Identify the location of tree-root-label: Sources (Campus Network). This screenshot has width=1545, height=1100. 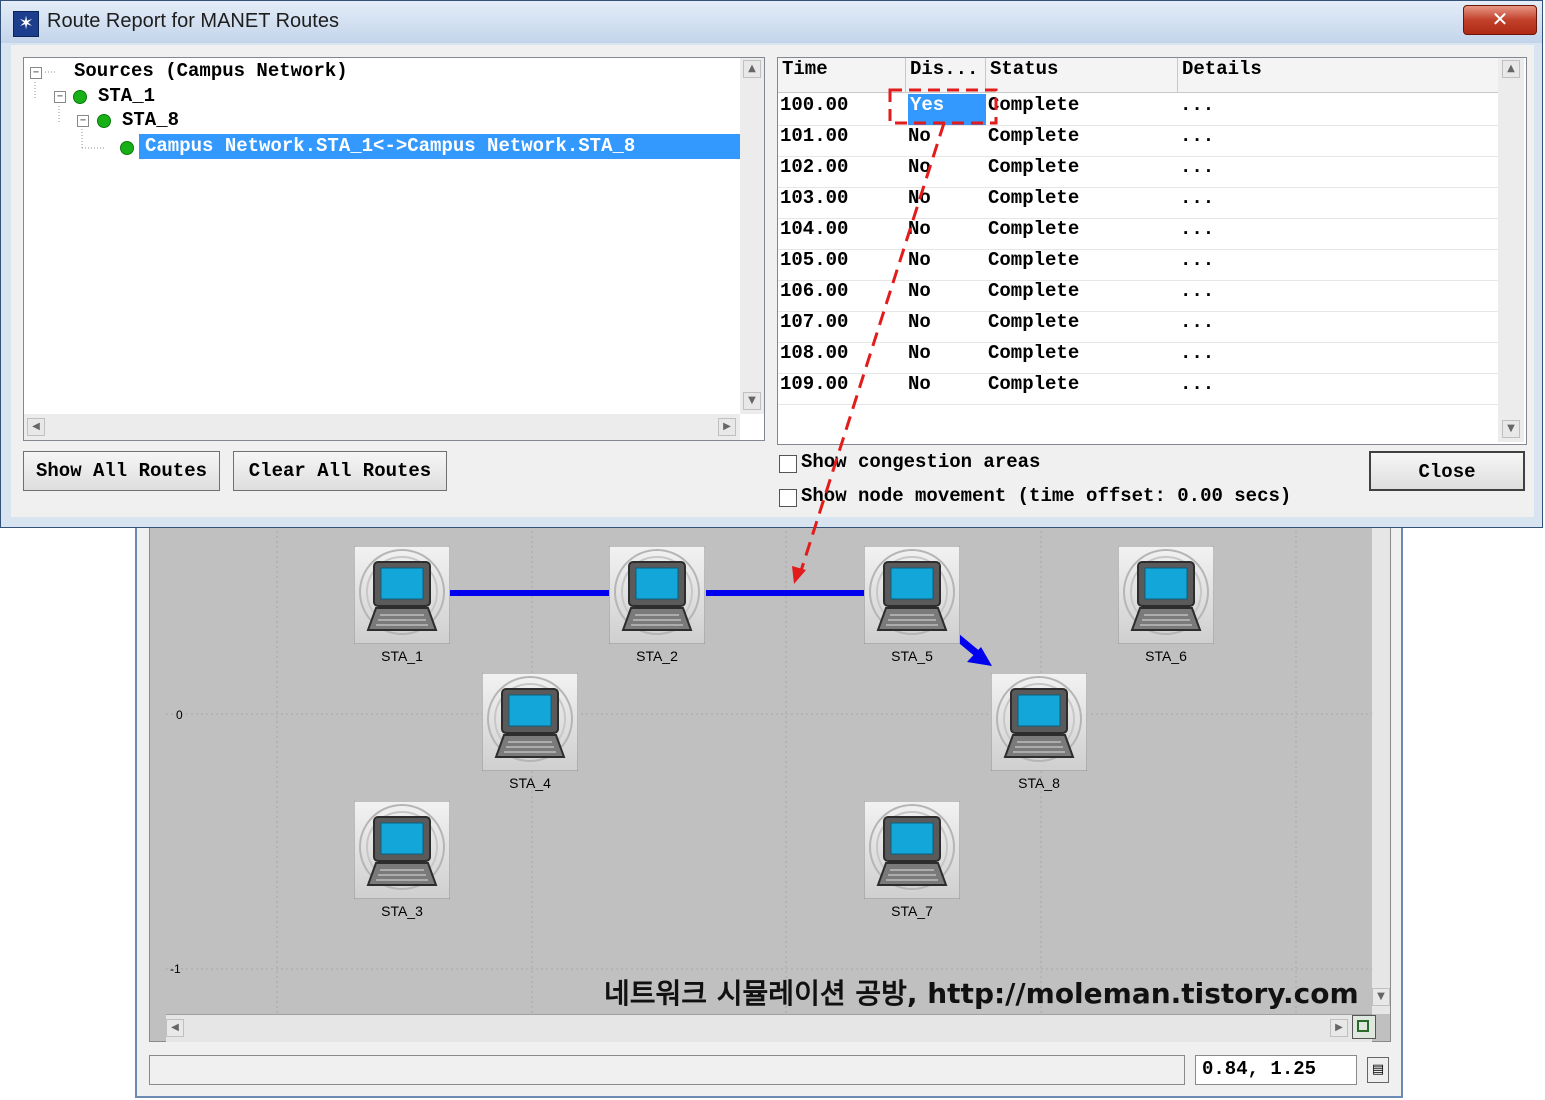
(211, 71).